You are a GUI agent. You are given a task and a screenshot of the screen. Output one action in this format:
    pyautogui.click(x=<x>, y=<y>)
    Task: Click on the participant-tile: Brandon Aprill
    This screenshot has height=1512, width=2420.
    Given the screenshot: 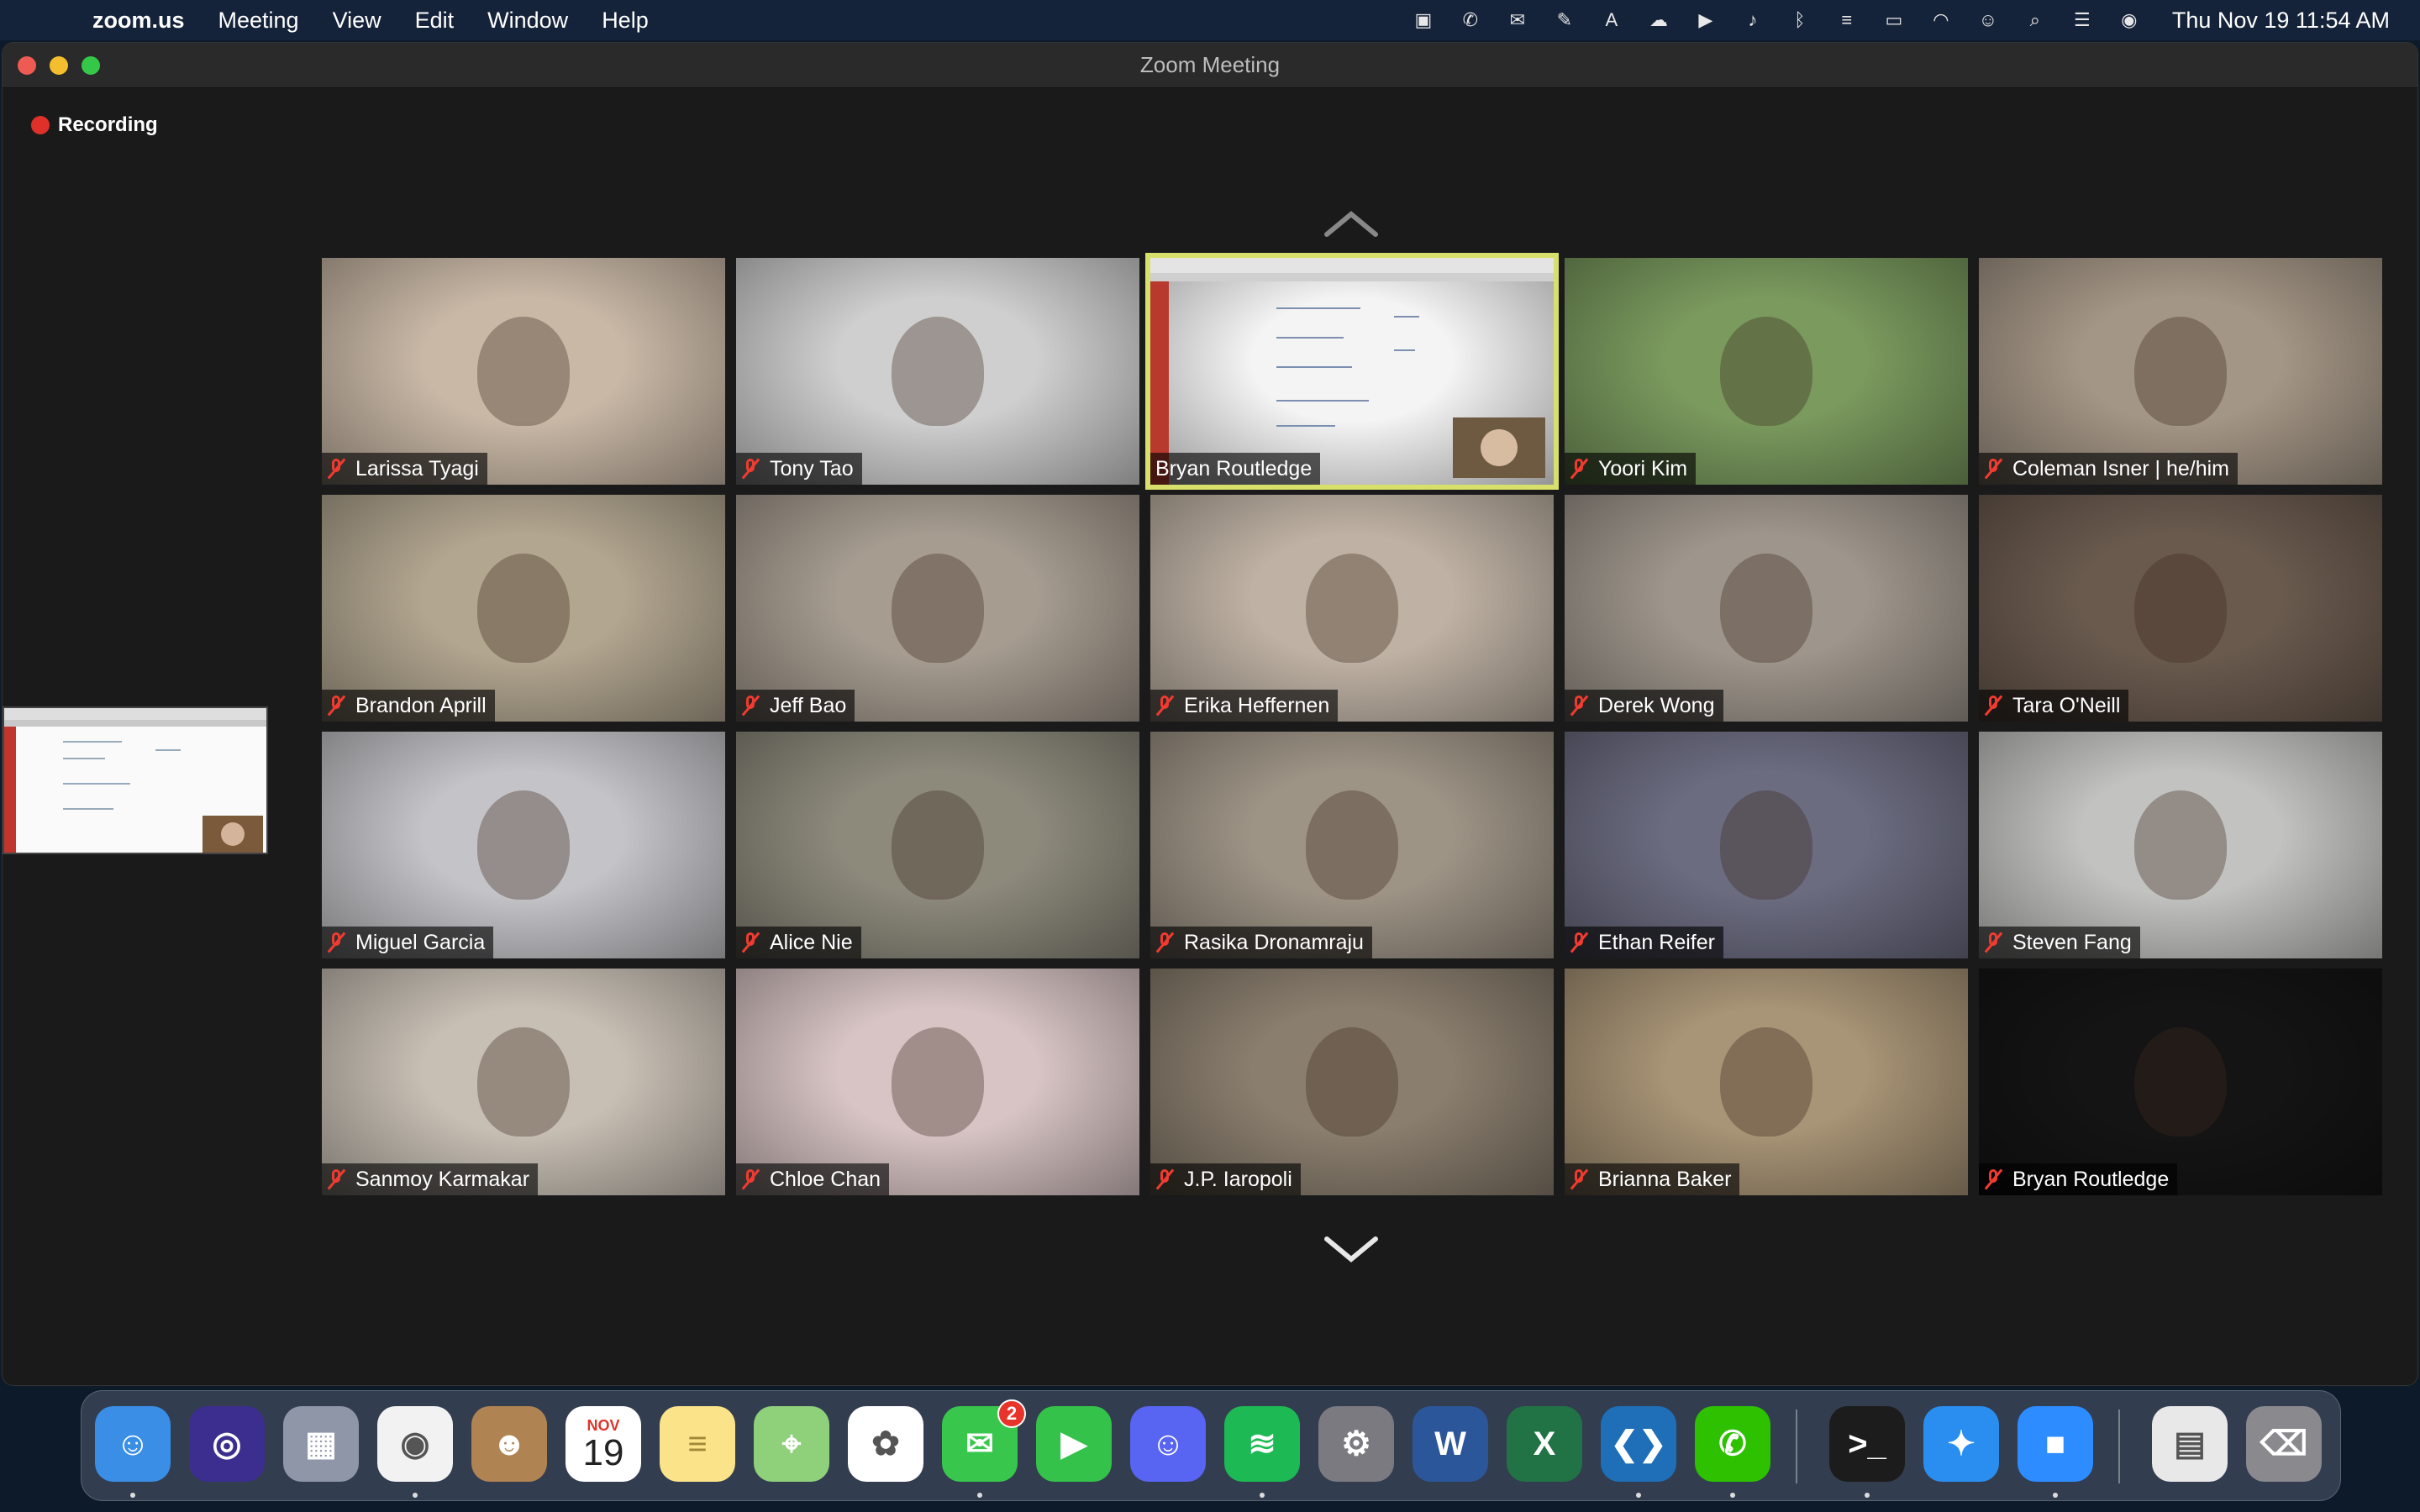 What is the action you would take?
    pyautogui.click(x=523, y=608)
    